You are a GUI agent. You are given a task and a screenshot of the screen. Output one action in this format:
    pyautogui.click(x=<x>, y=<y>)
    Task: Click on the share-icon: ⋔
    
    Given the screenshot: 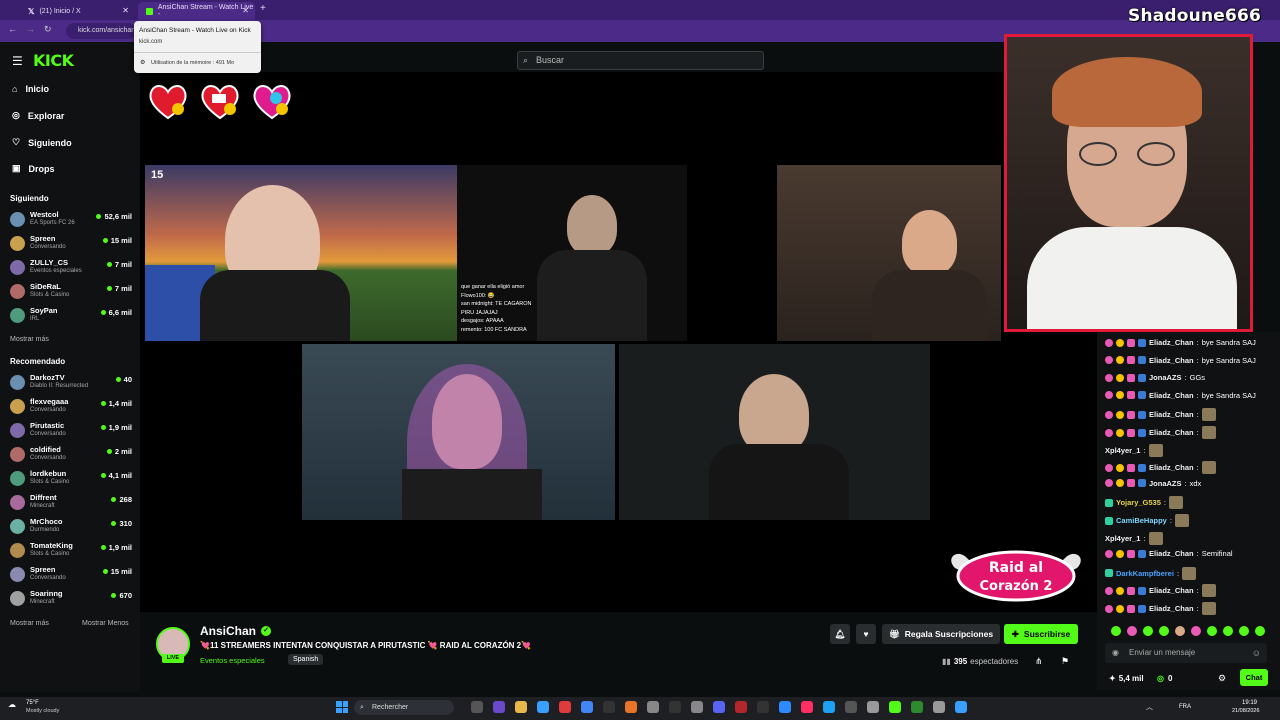 What is the action you would take?
    pyautogui.click(x=1039, y=661)
    